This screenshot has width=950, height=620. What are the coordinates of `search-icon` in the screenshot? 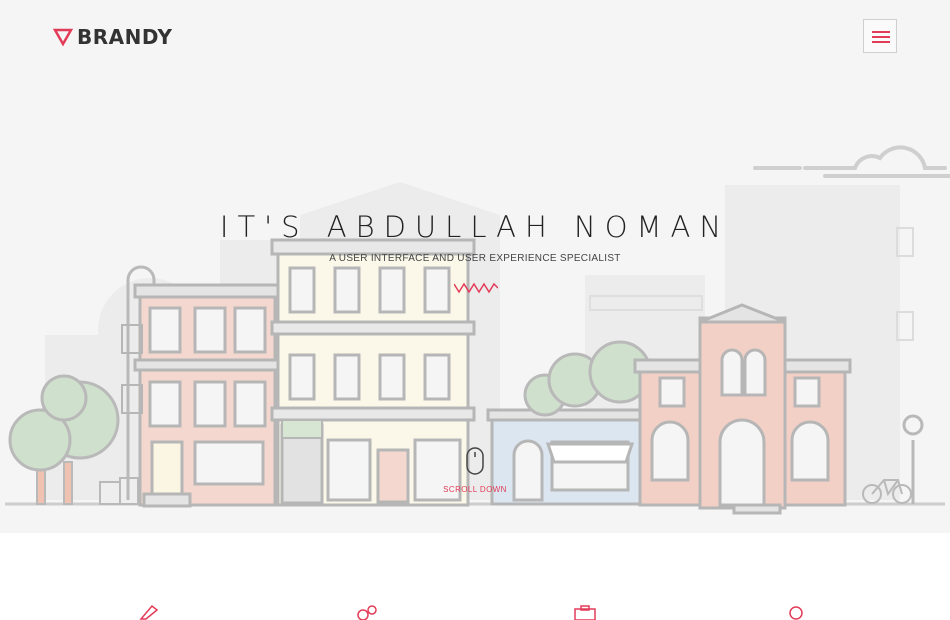 It's located at (796, 613).